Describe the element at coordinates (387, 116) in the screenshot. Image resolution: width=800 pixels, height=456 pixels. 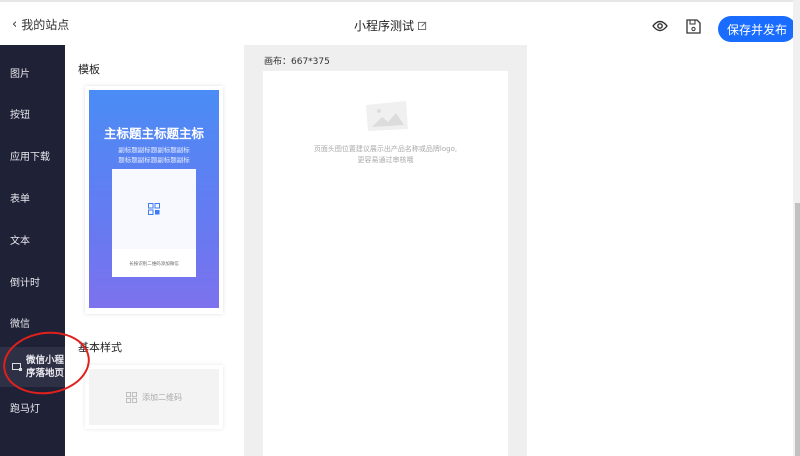
I see `image-placeholder-icon` at that location.